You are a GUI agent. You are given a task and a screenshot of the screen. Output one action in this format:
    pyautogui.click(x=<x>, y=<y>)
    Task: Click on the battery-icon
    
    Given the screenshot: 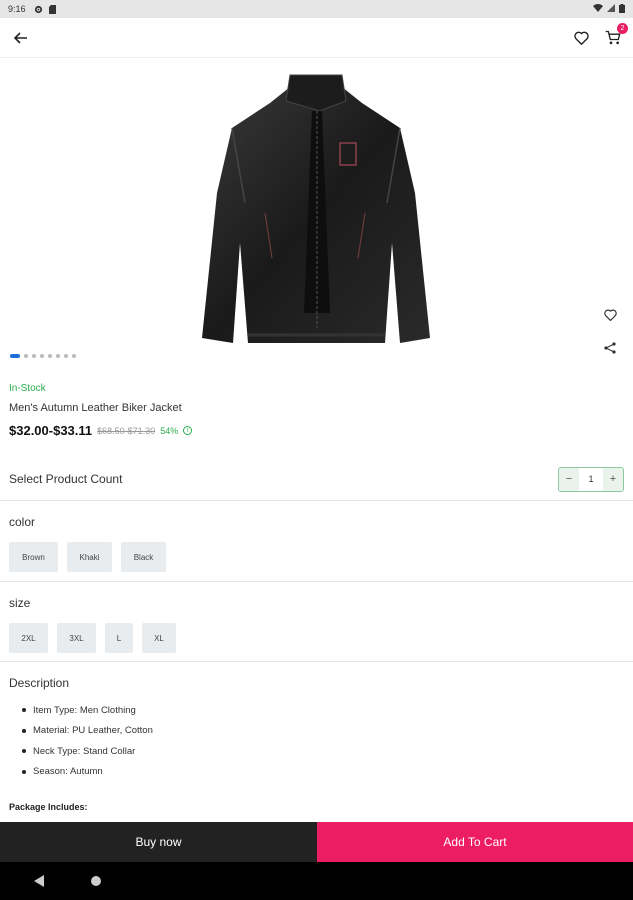 What is the action you would take?
    pyautogui.click(x=622, y=9)
    